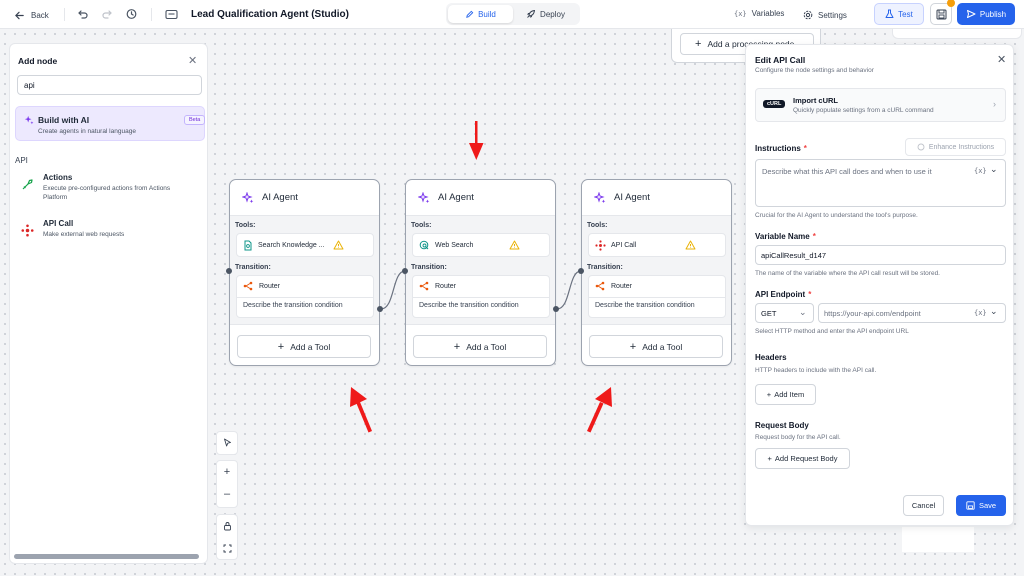 The height and width of the screenshot is (576, 1024). What do you see at coordinates (64, 120) in the screenshot?
I see `build-with-ai-title: Build with AI` at bounding box center [64, 120].